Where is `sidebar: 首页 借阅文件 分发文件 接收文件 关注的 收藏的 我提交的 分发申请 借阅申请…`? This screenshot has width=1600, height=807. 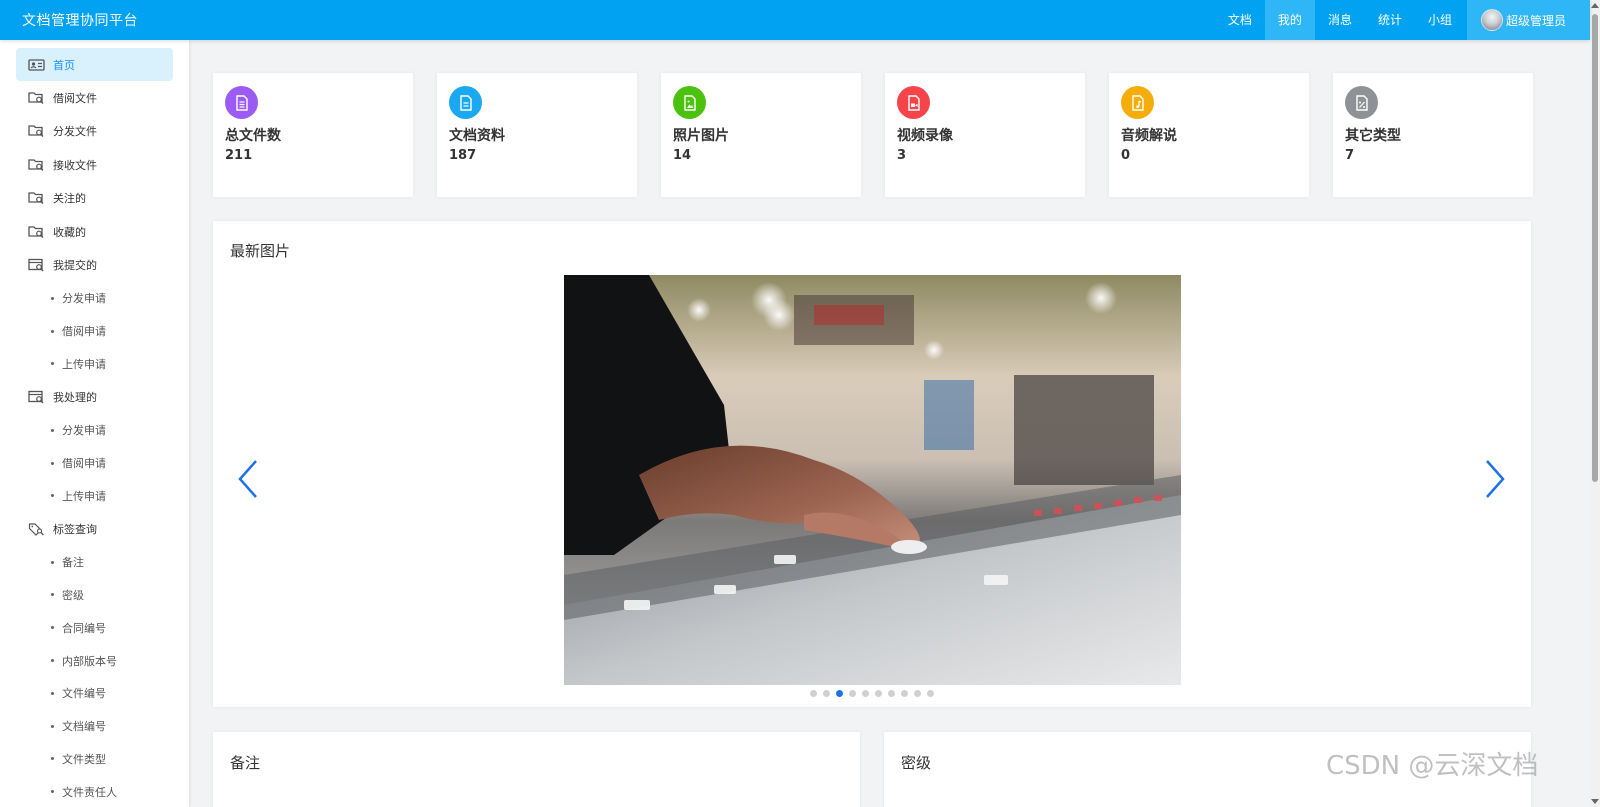 sidebar: 首页 借阅文件 分发文件 接收文件 关注的 收藏的 我提交的 分发申请 借阅申请… is located at coordinates (94, 423).